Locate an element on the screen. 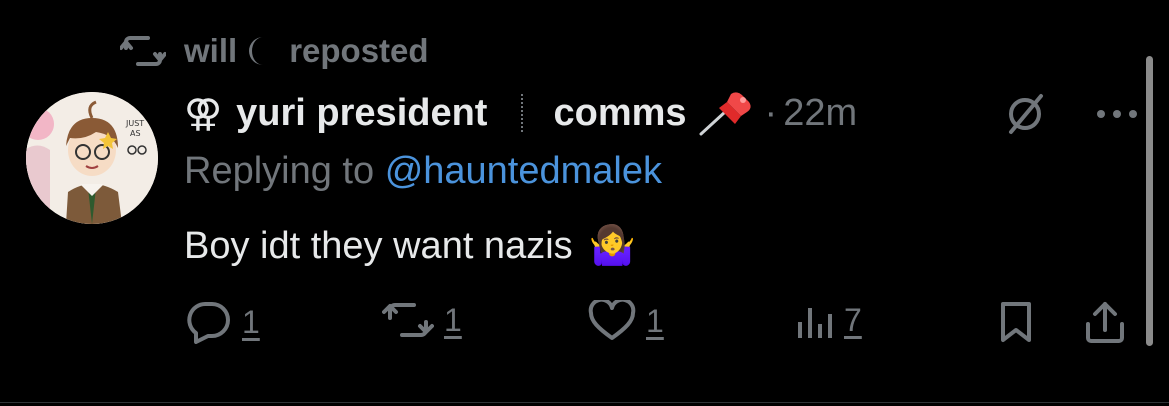 This screenshot has width=1169, height=406. action-bar: 1 1 1 7 is located at coordinates (661, 330).